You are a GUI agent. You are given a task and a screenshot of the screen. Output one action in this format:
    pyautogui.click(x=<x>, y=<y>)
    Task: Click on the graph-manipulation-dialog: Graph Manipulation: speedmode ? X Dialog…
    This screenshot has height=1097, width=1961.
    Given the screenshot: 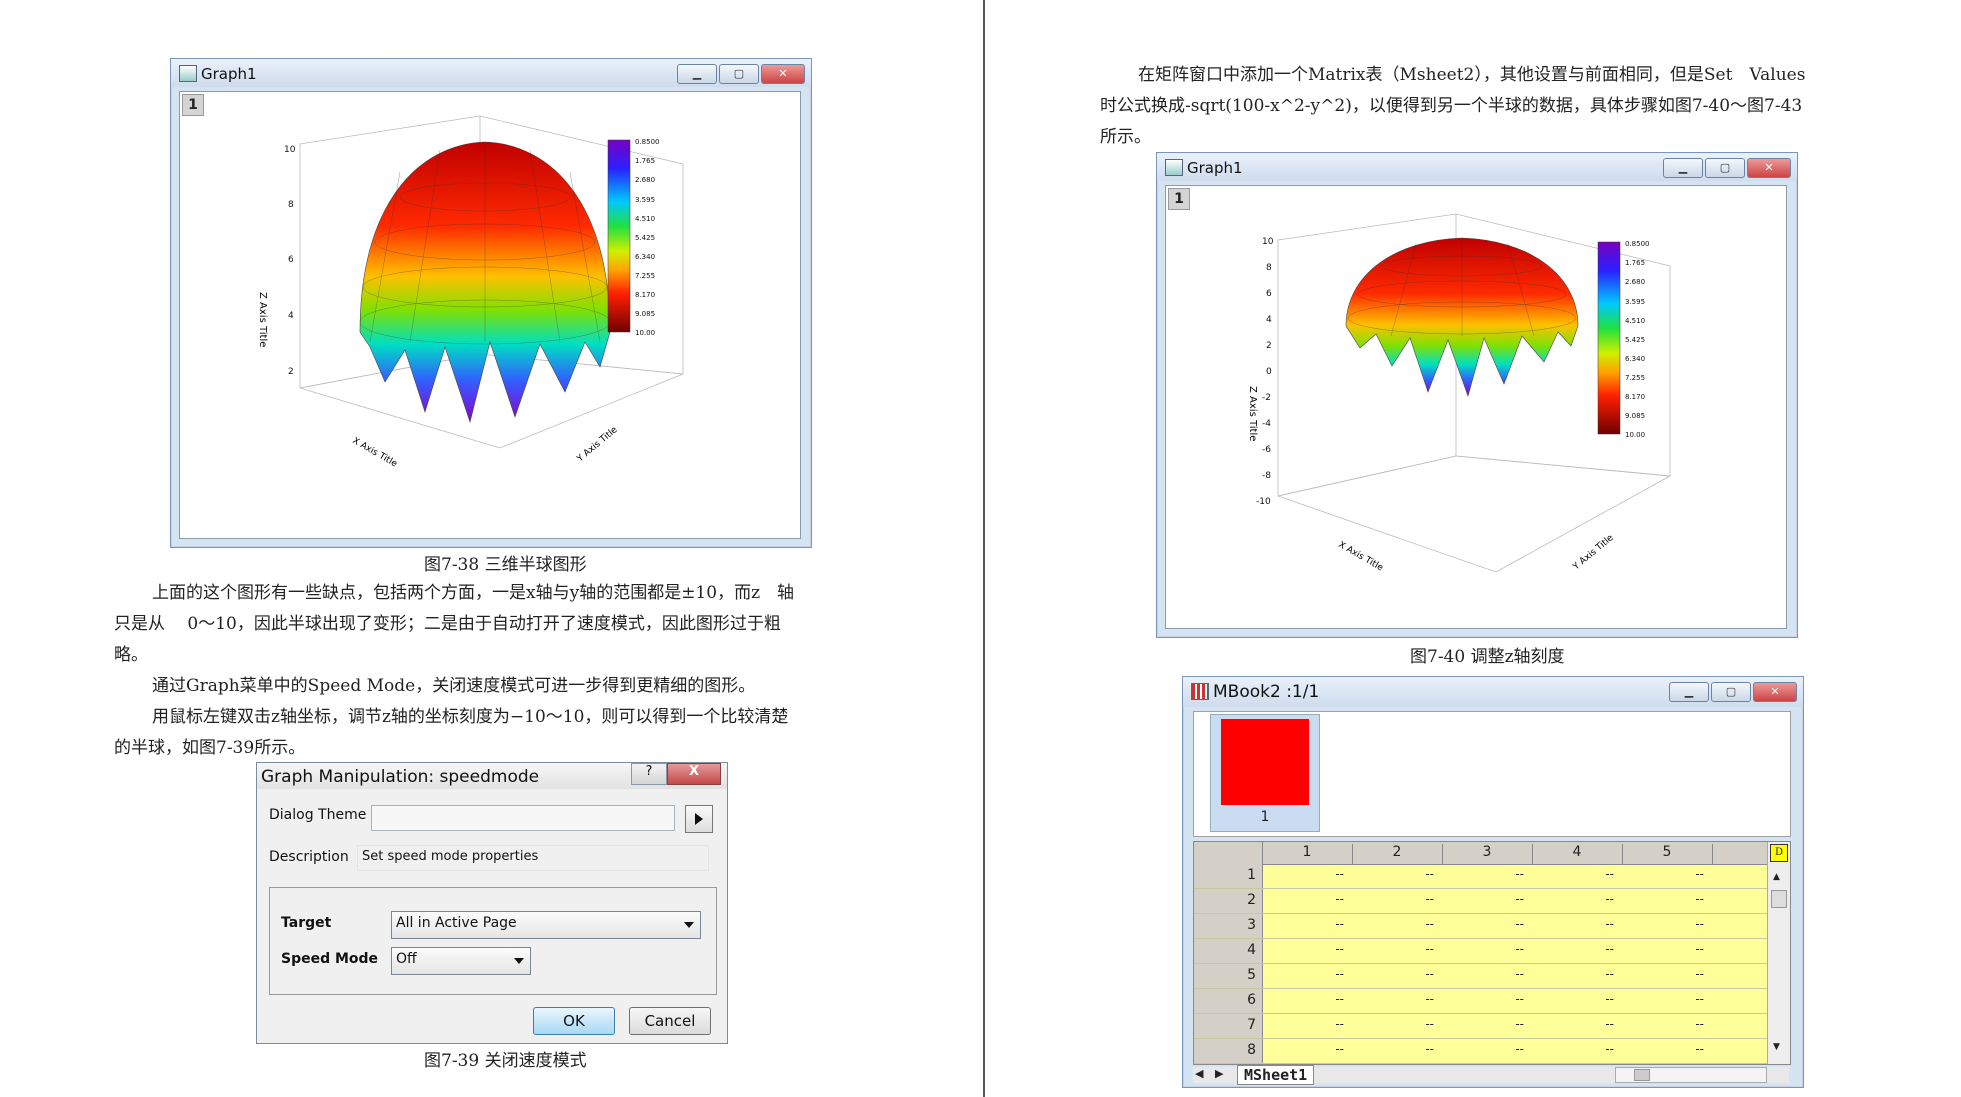 What is the action you would take?
    pyautogui.click(x=492, y=903)
    